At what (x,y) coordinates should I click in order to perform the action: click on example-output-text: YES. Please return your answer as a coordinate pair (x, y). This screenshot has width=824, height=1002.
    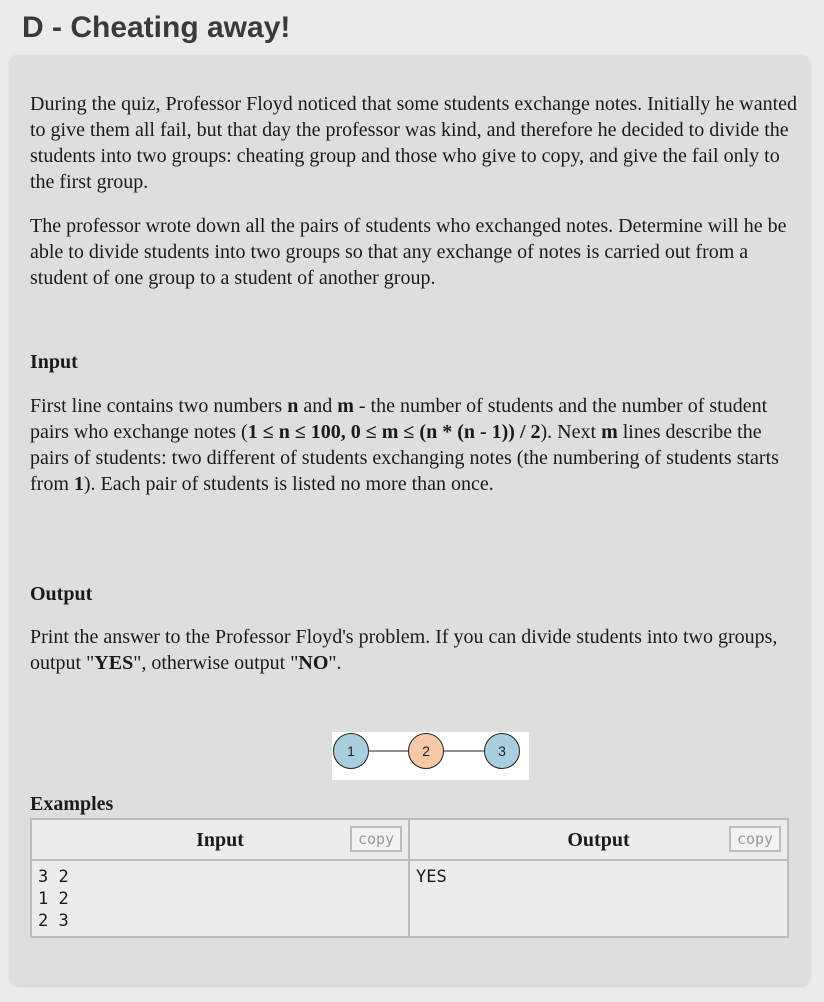
    Looking at the image, I should click on (431, 877).